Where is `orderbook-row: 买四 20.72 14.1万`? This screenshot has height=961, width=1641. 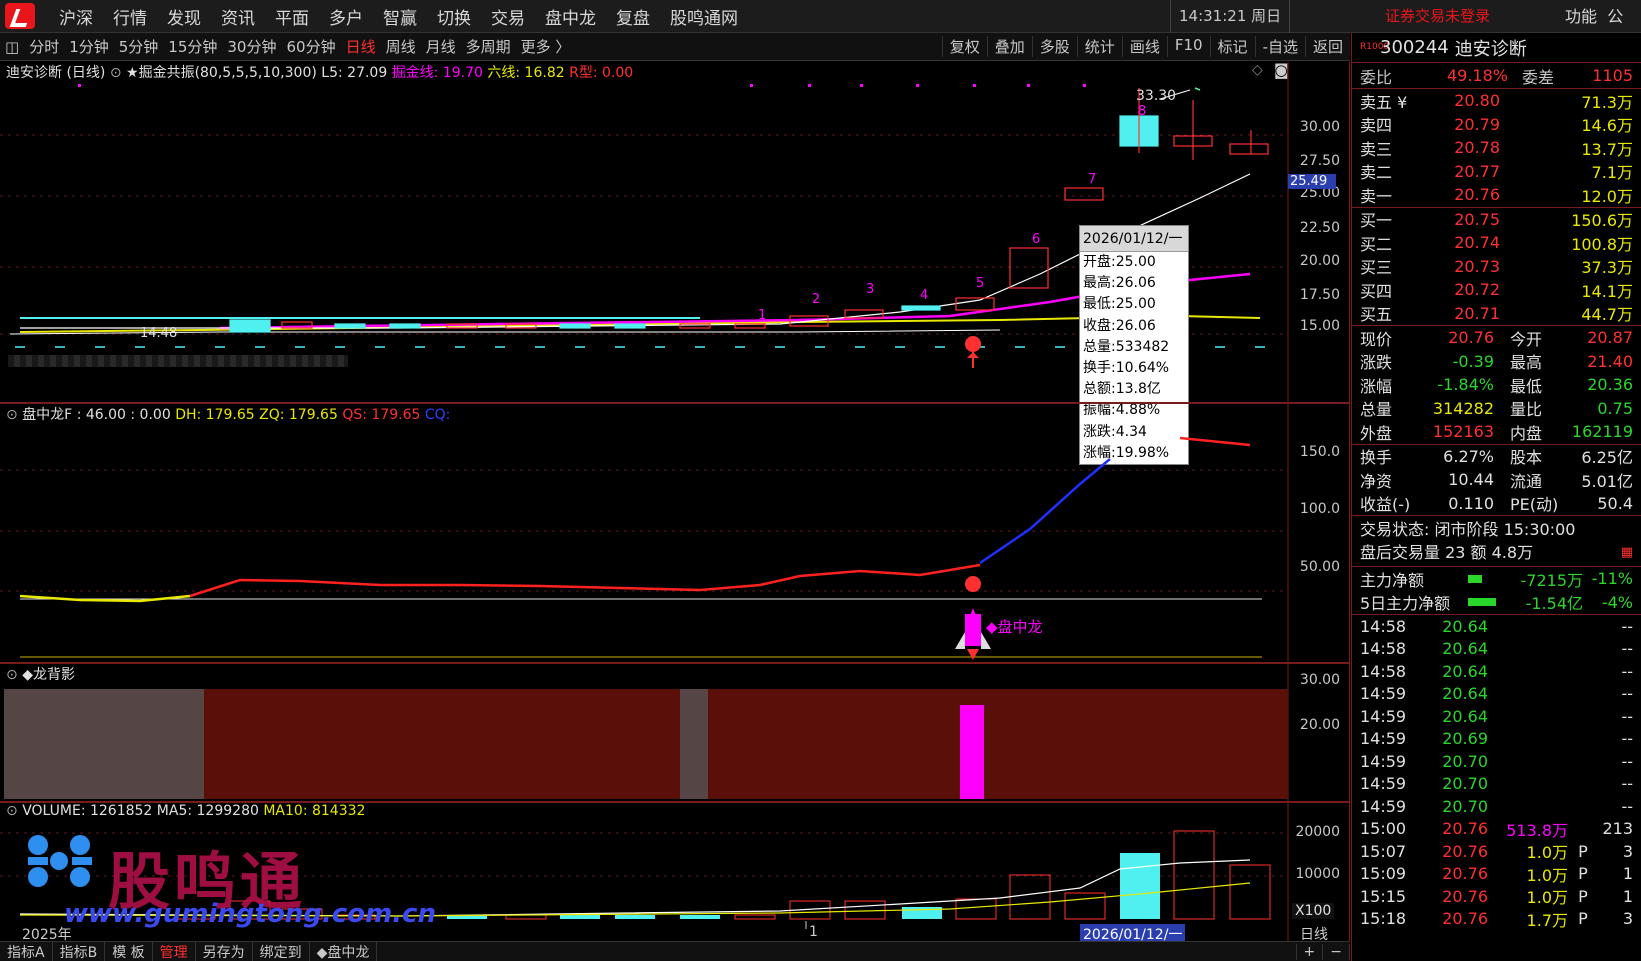 orderbook-row: 买四 20.72 14.1万 is located at coordinates (1496, 290).